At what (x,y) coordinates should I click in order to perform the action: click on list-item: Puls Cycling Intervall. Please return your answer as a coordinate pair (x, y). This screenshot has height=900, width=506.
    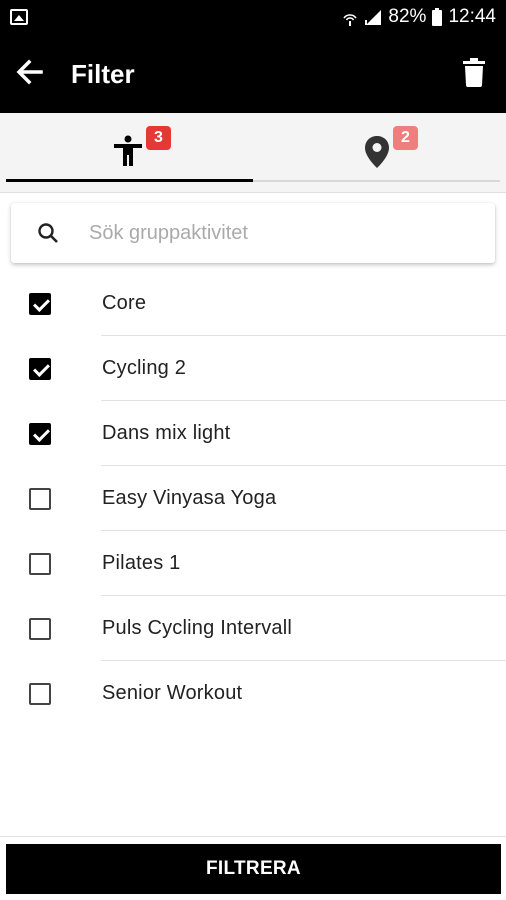
    Looking at the image, I should click on (253, 628).